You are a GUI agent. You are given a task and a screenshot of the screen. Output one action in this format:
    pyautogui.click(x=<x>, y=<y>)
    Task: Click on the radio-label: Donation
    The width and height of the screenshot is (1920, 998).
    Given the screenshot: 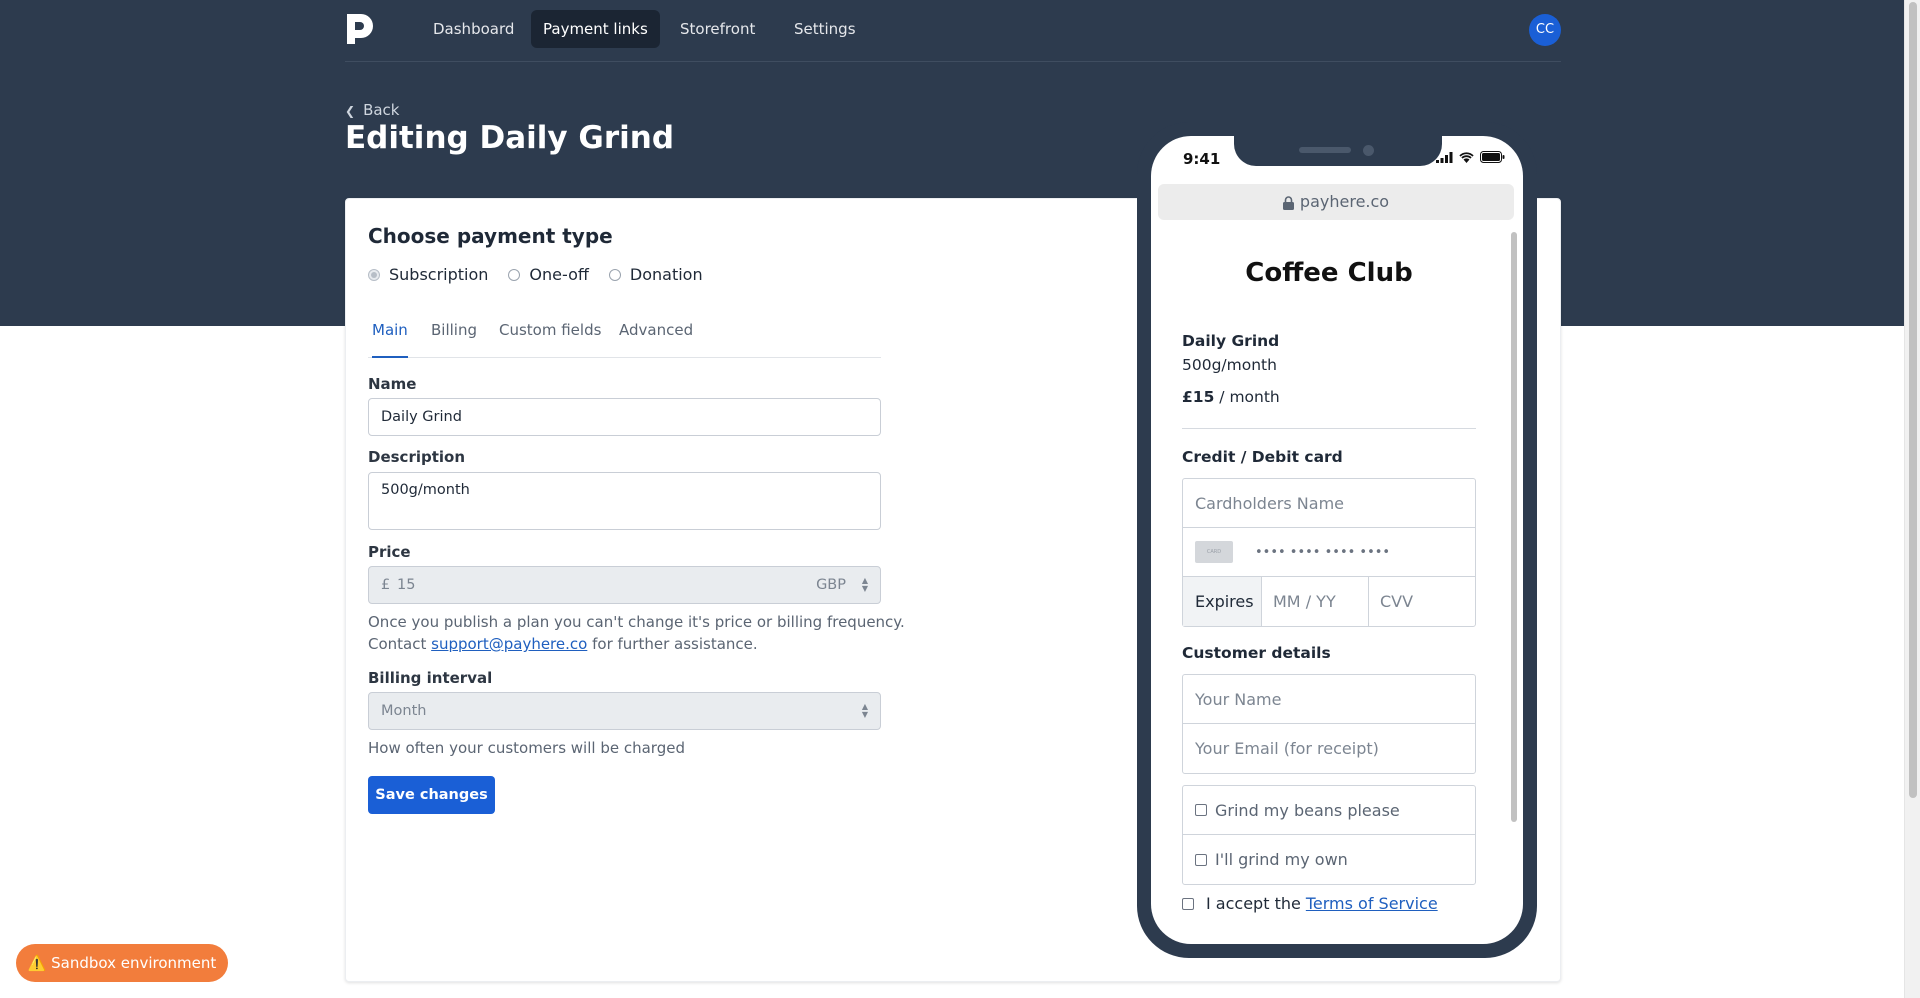 What is the action you would take?
    pyautogui.click(x=666, y=274)
    